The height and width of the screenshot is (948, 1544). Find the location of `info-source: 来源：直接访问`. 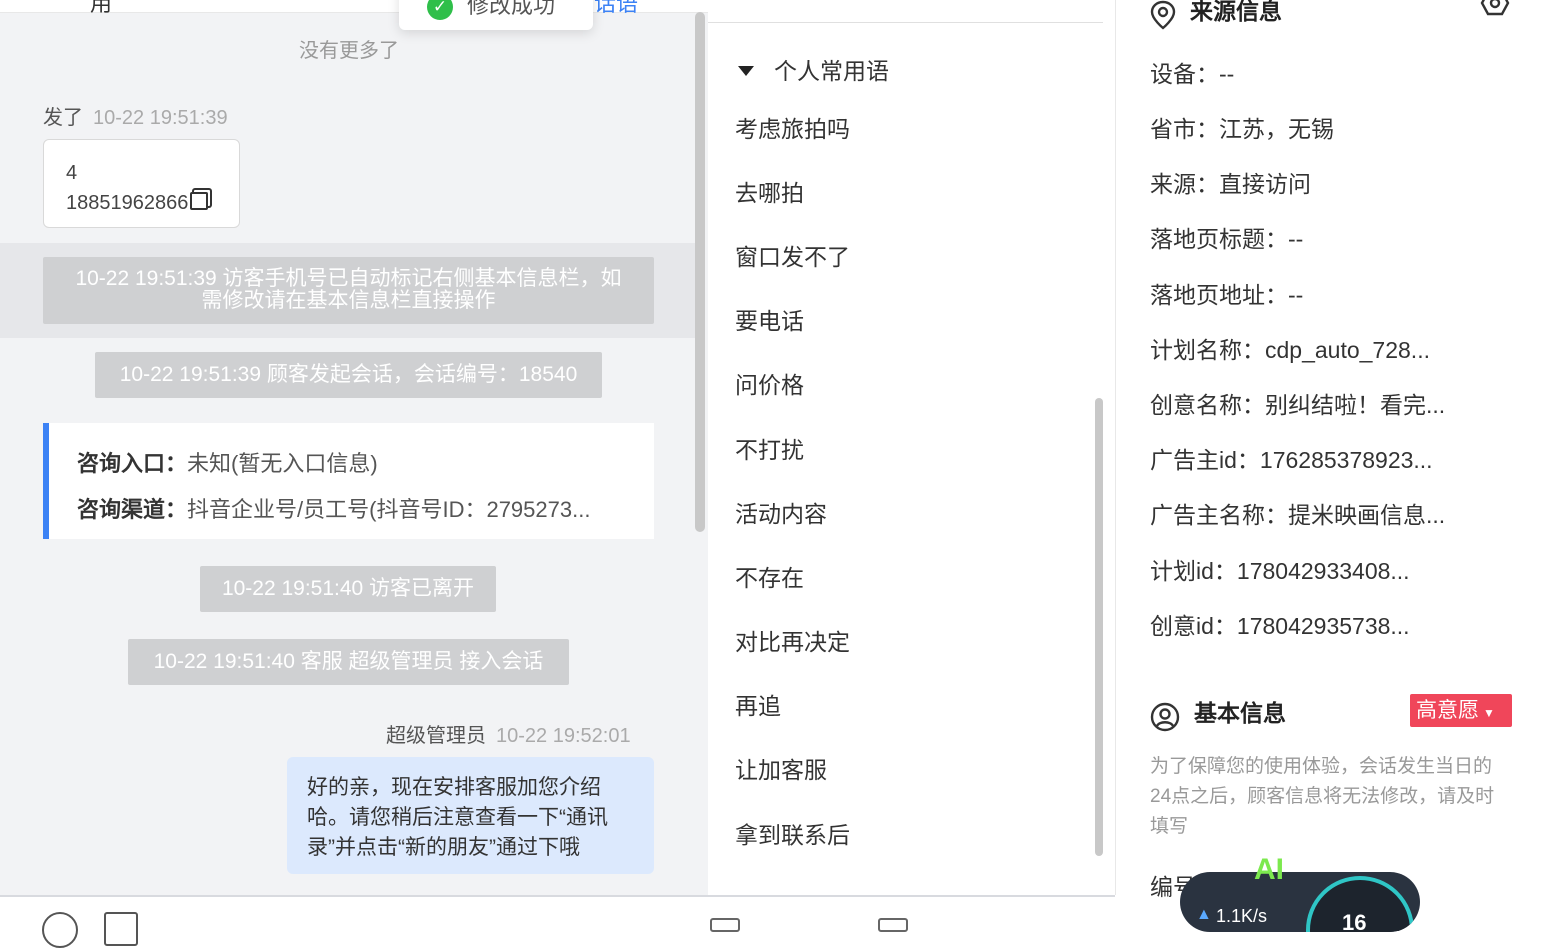

info-source: 来源：直接访问 is located at coordinates (1230, 184).